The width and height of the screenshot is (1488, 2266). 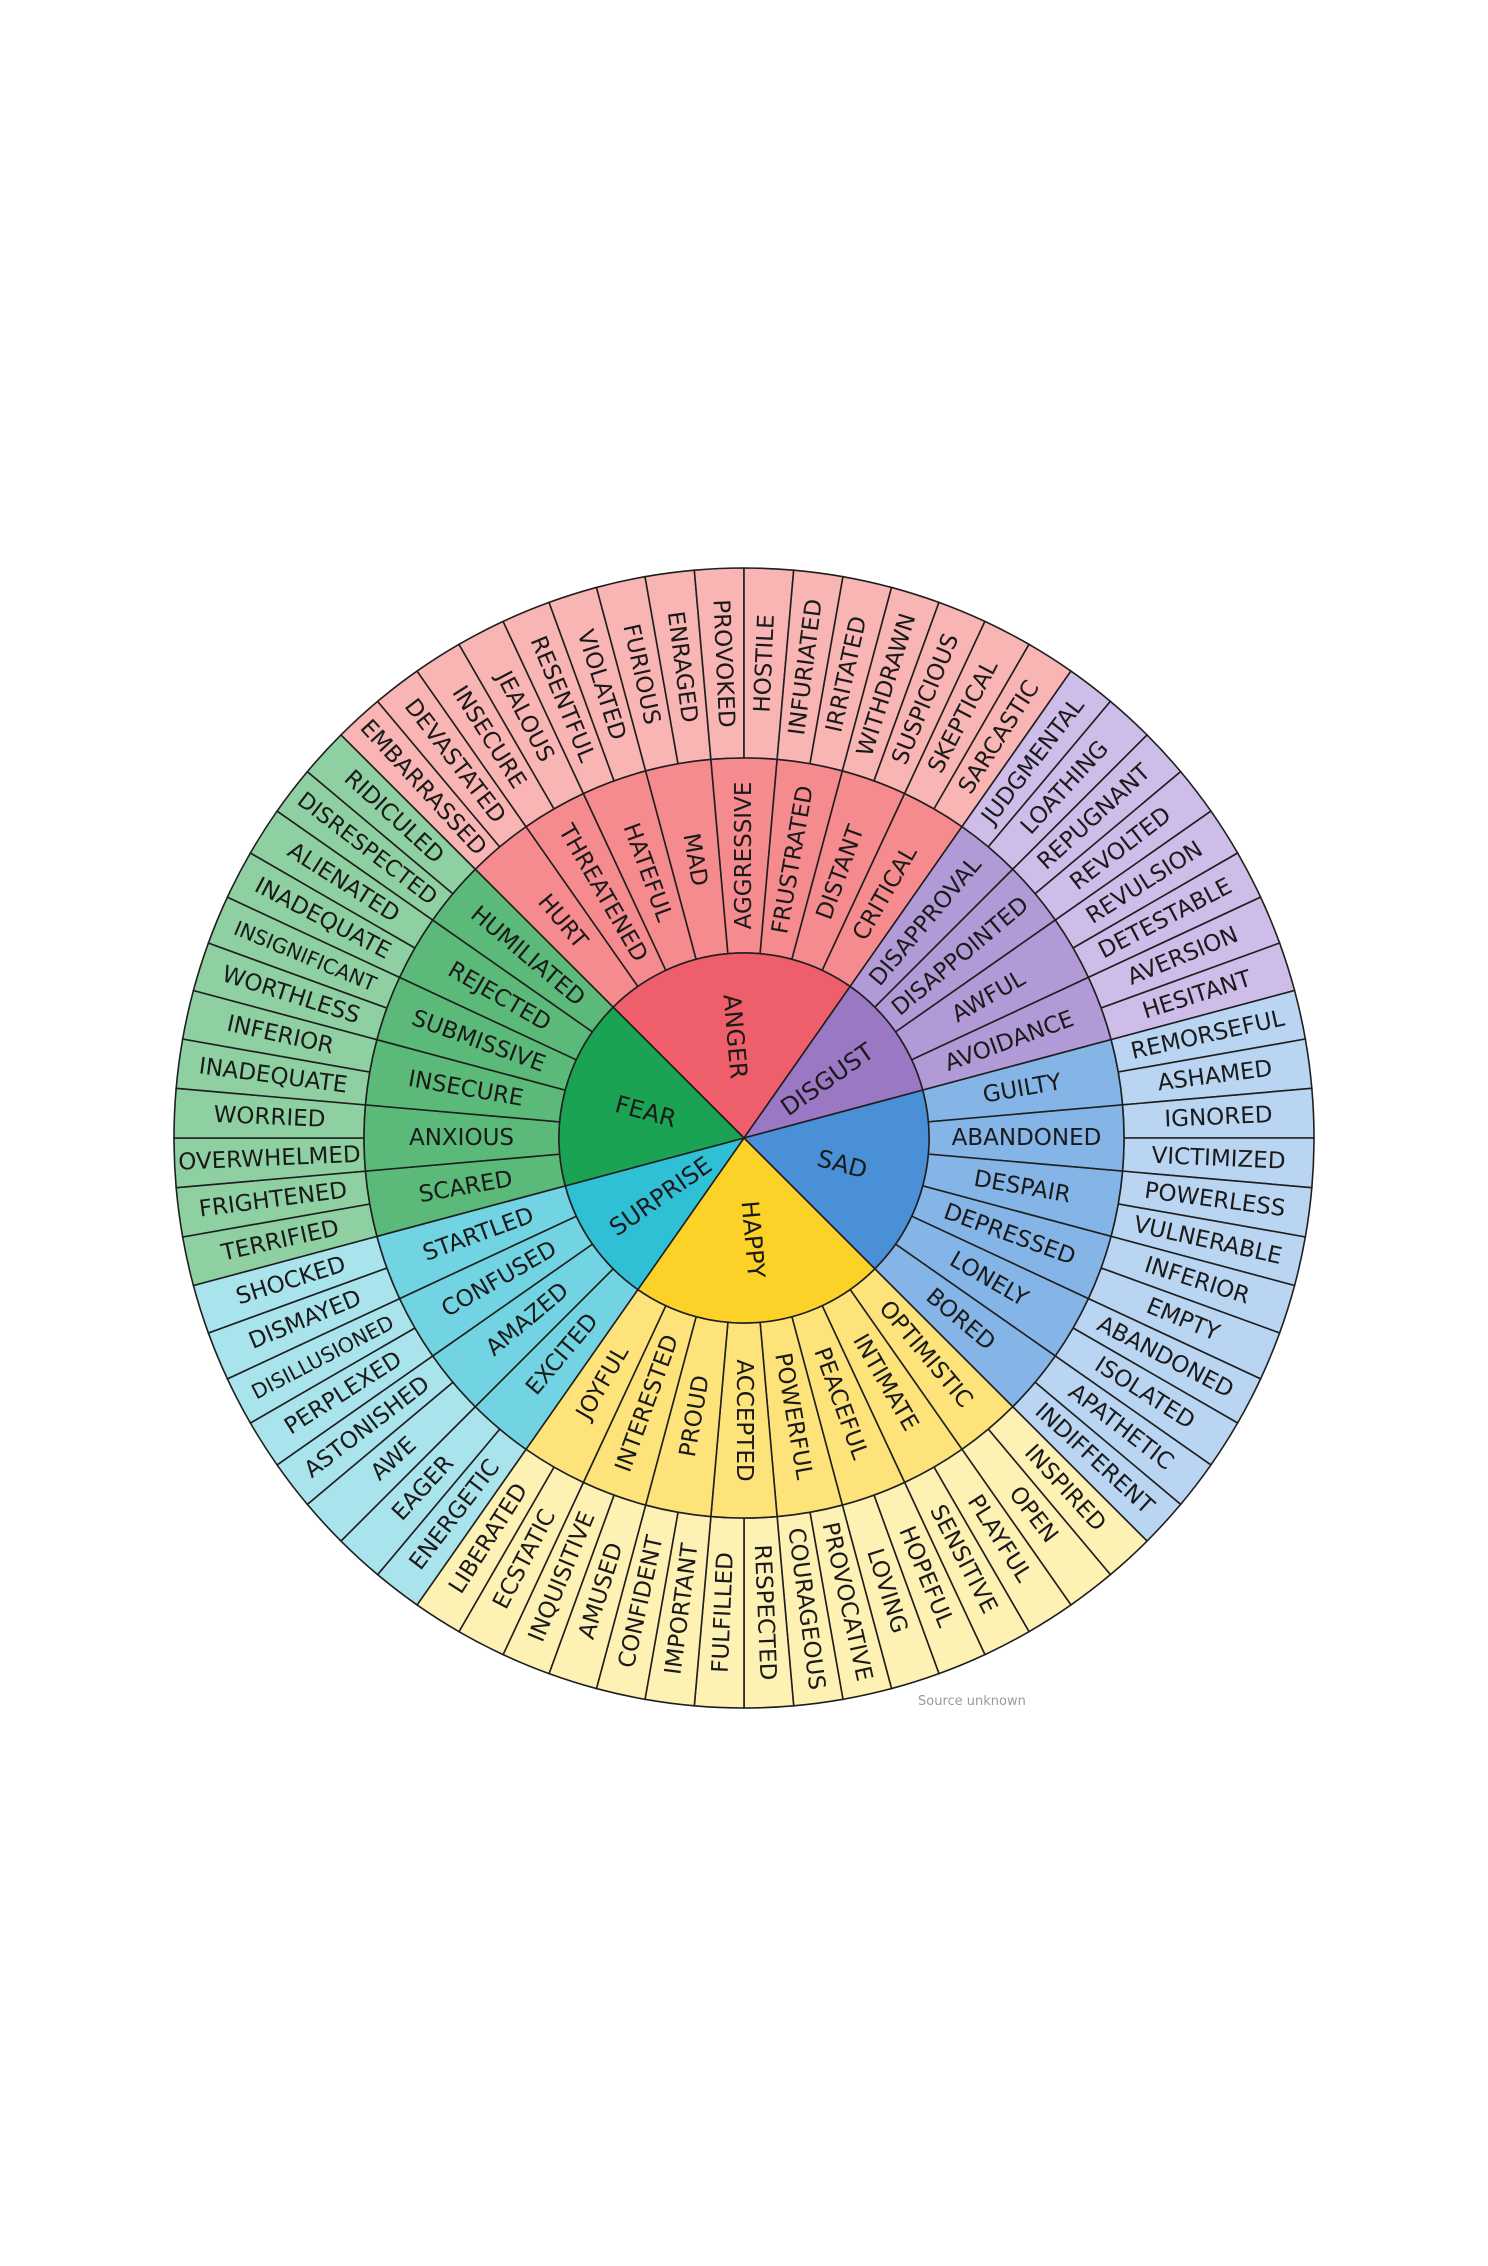 I want to click on mid-label: ACCEPTED, so click(x=744, y=1420).